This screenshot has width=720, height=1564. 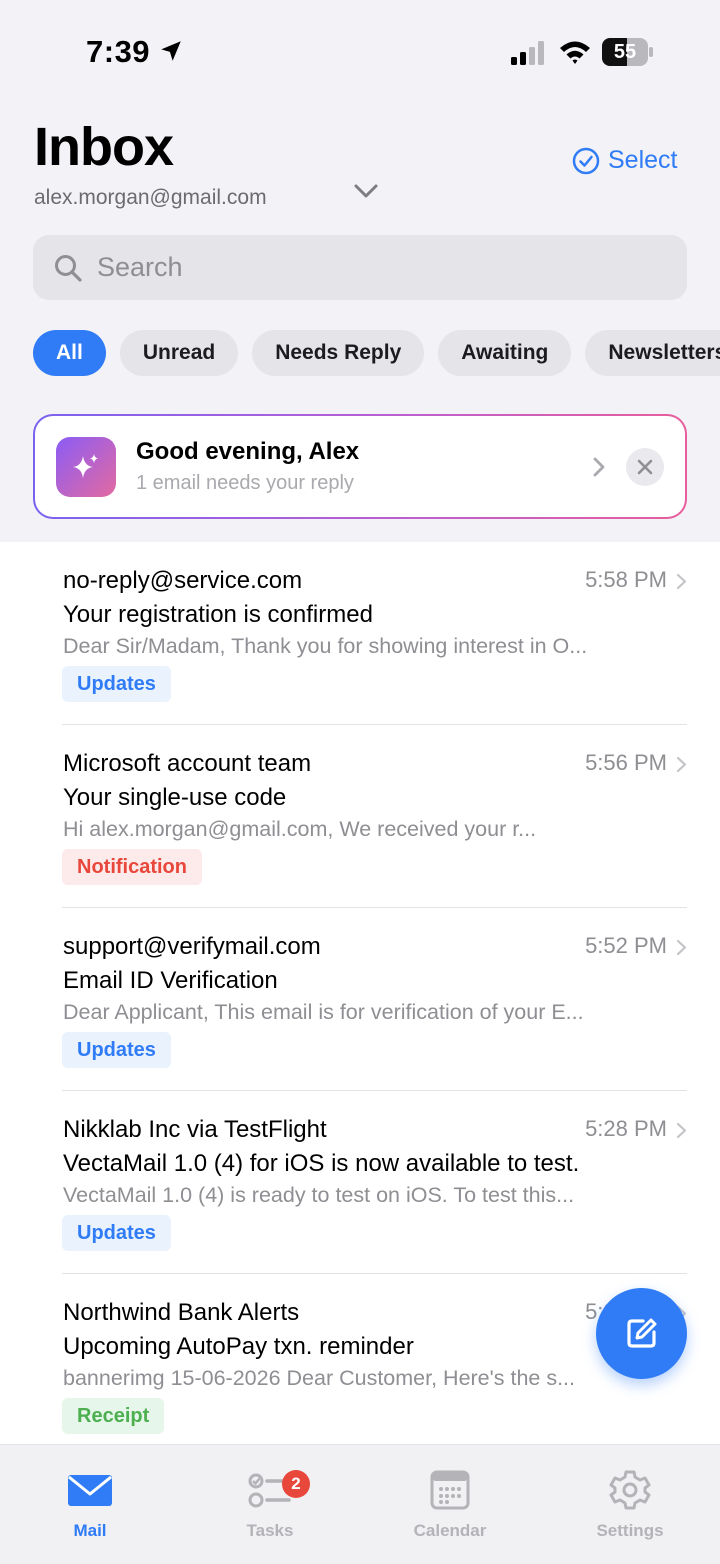 I want to click on tab-label: Tasks, so click(x=270, y=1530).